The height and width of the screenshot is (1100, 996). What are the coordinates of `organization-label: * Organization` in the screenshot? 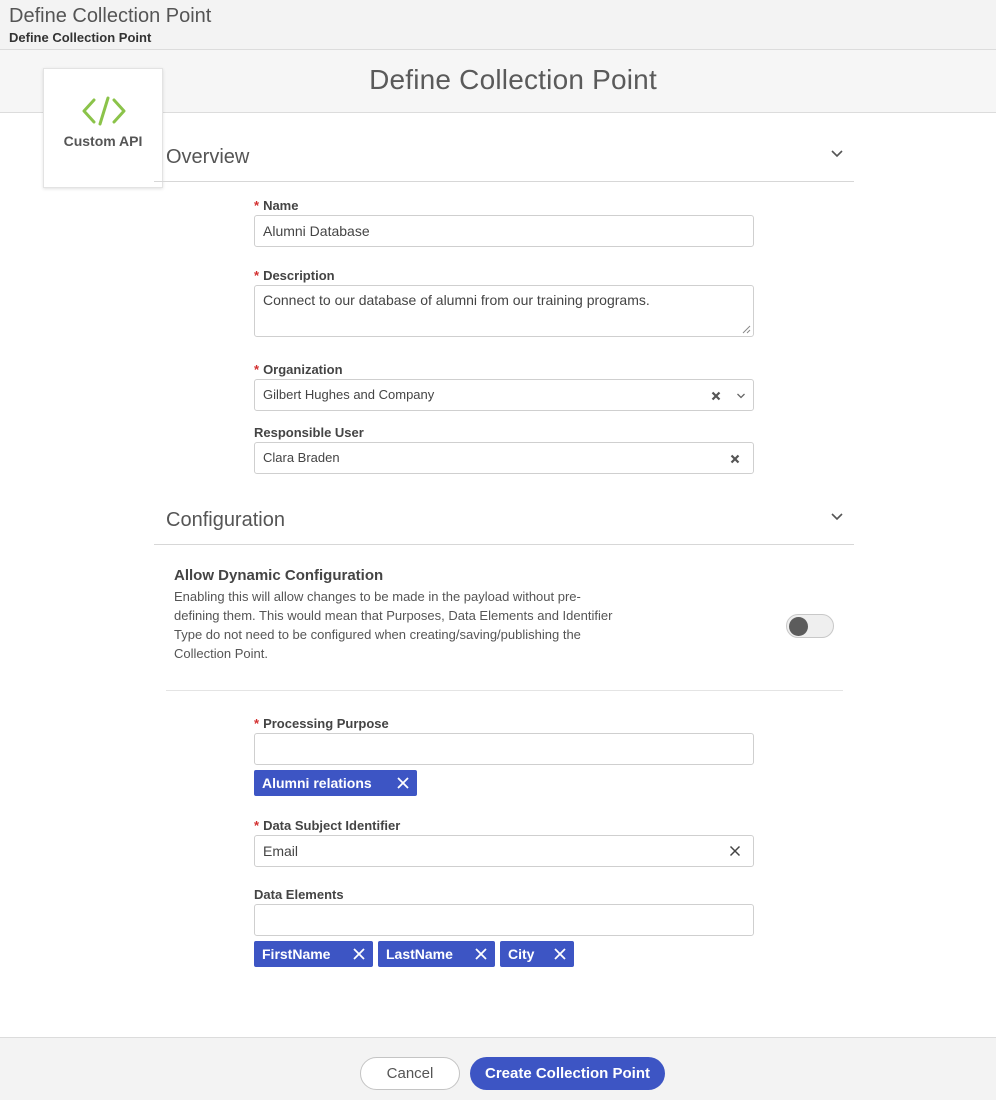 It's located at (298, 369).